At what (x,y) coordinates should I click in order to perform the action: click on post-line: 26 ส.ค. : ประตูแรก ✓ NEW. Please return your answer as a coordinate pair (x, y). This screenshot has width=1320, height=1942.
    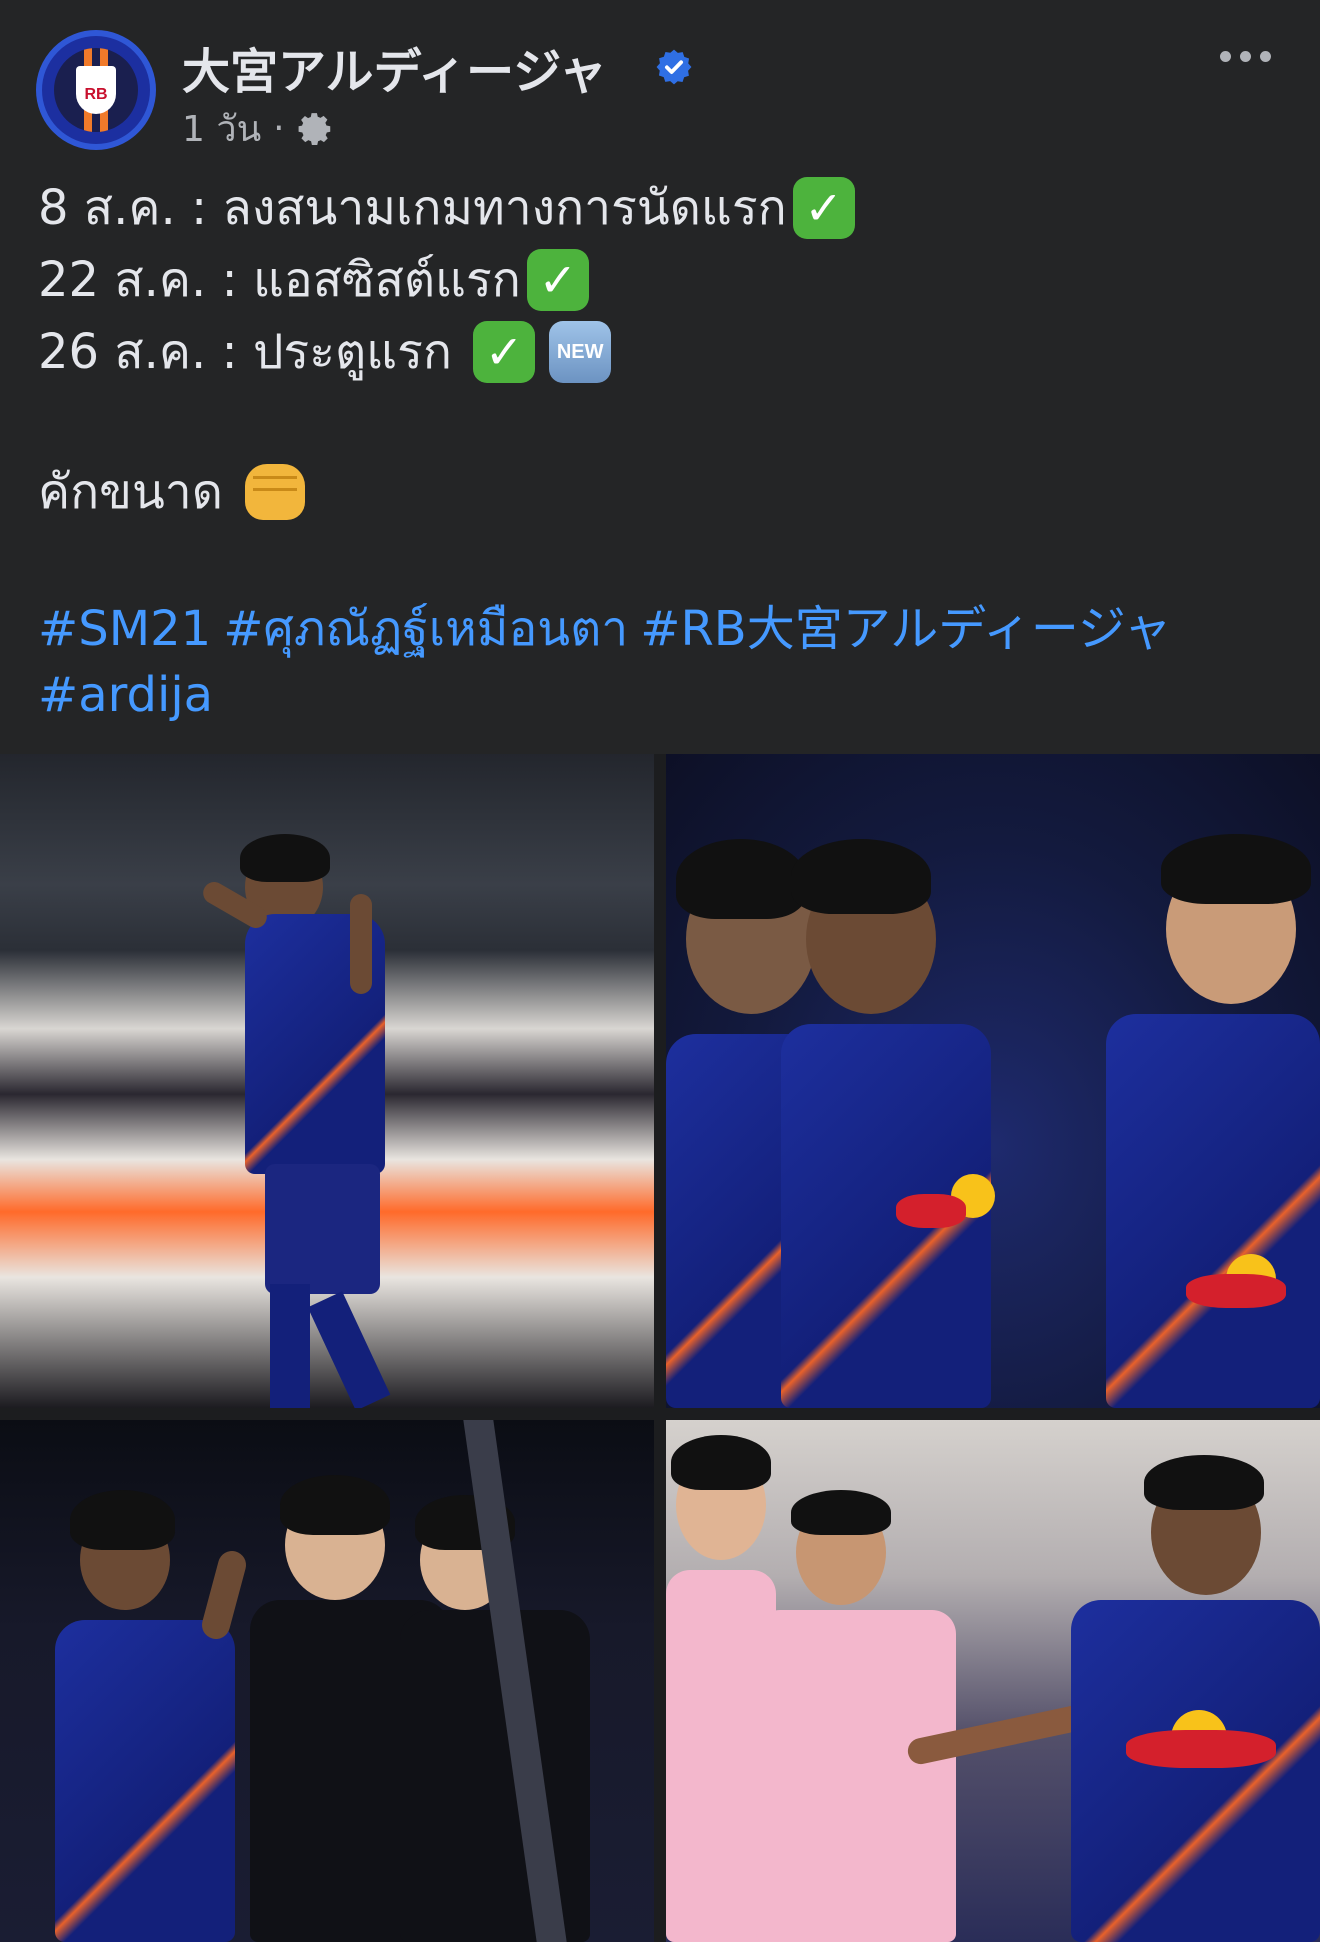
    Looking at the image, I should click on (663, 352).